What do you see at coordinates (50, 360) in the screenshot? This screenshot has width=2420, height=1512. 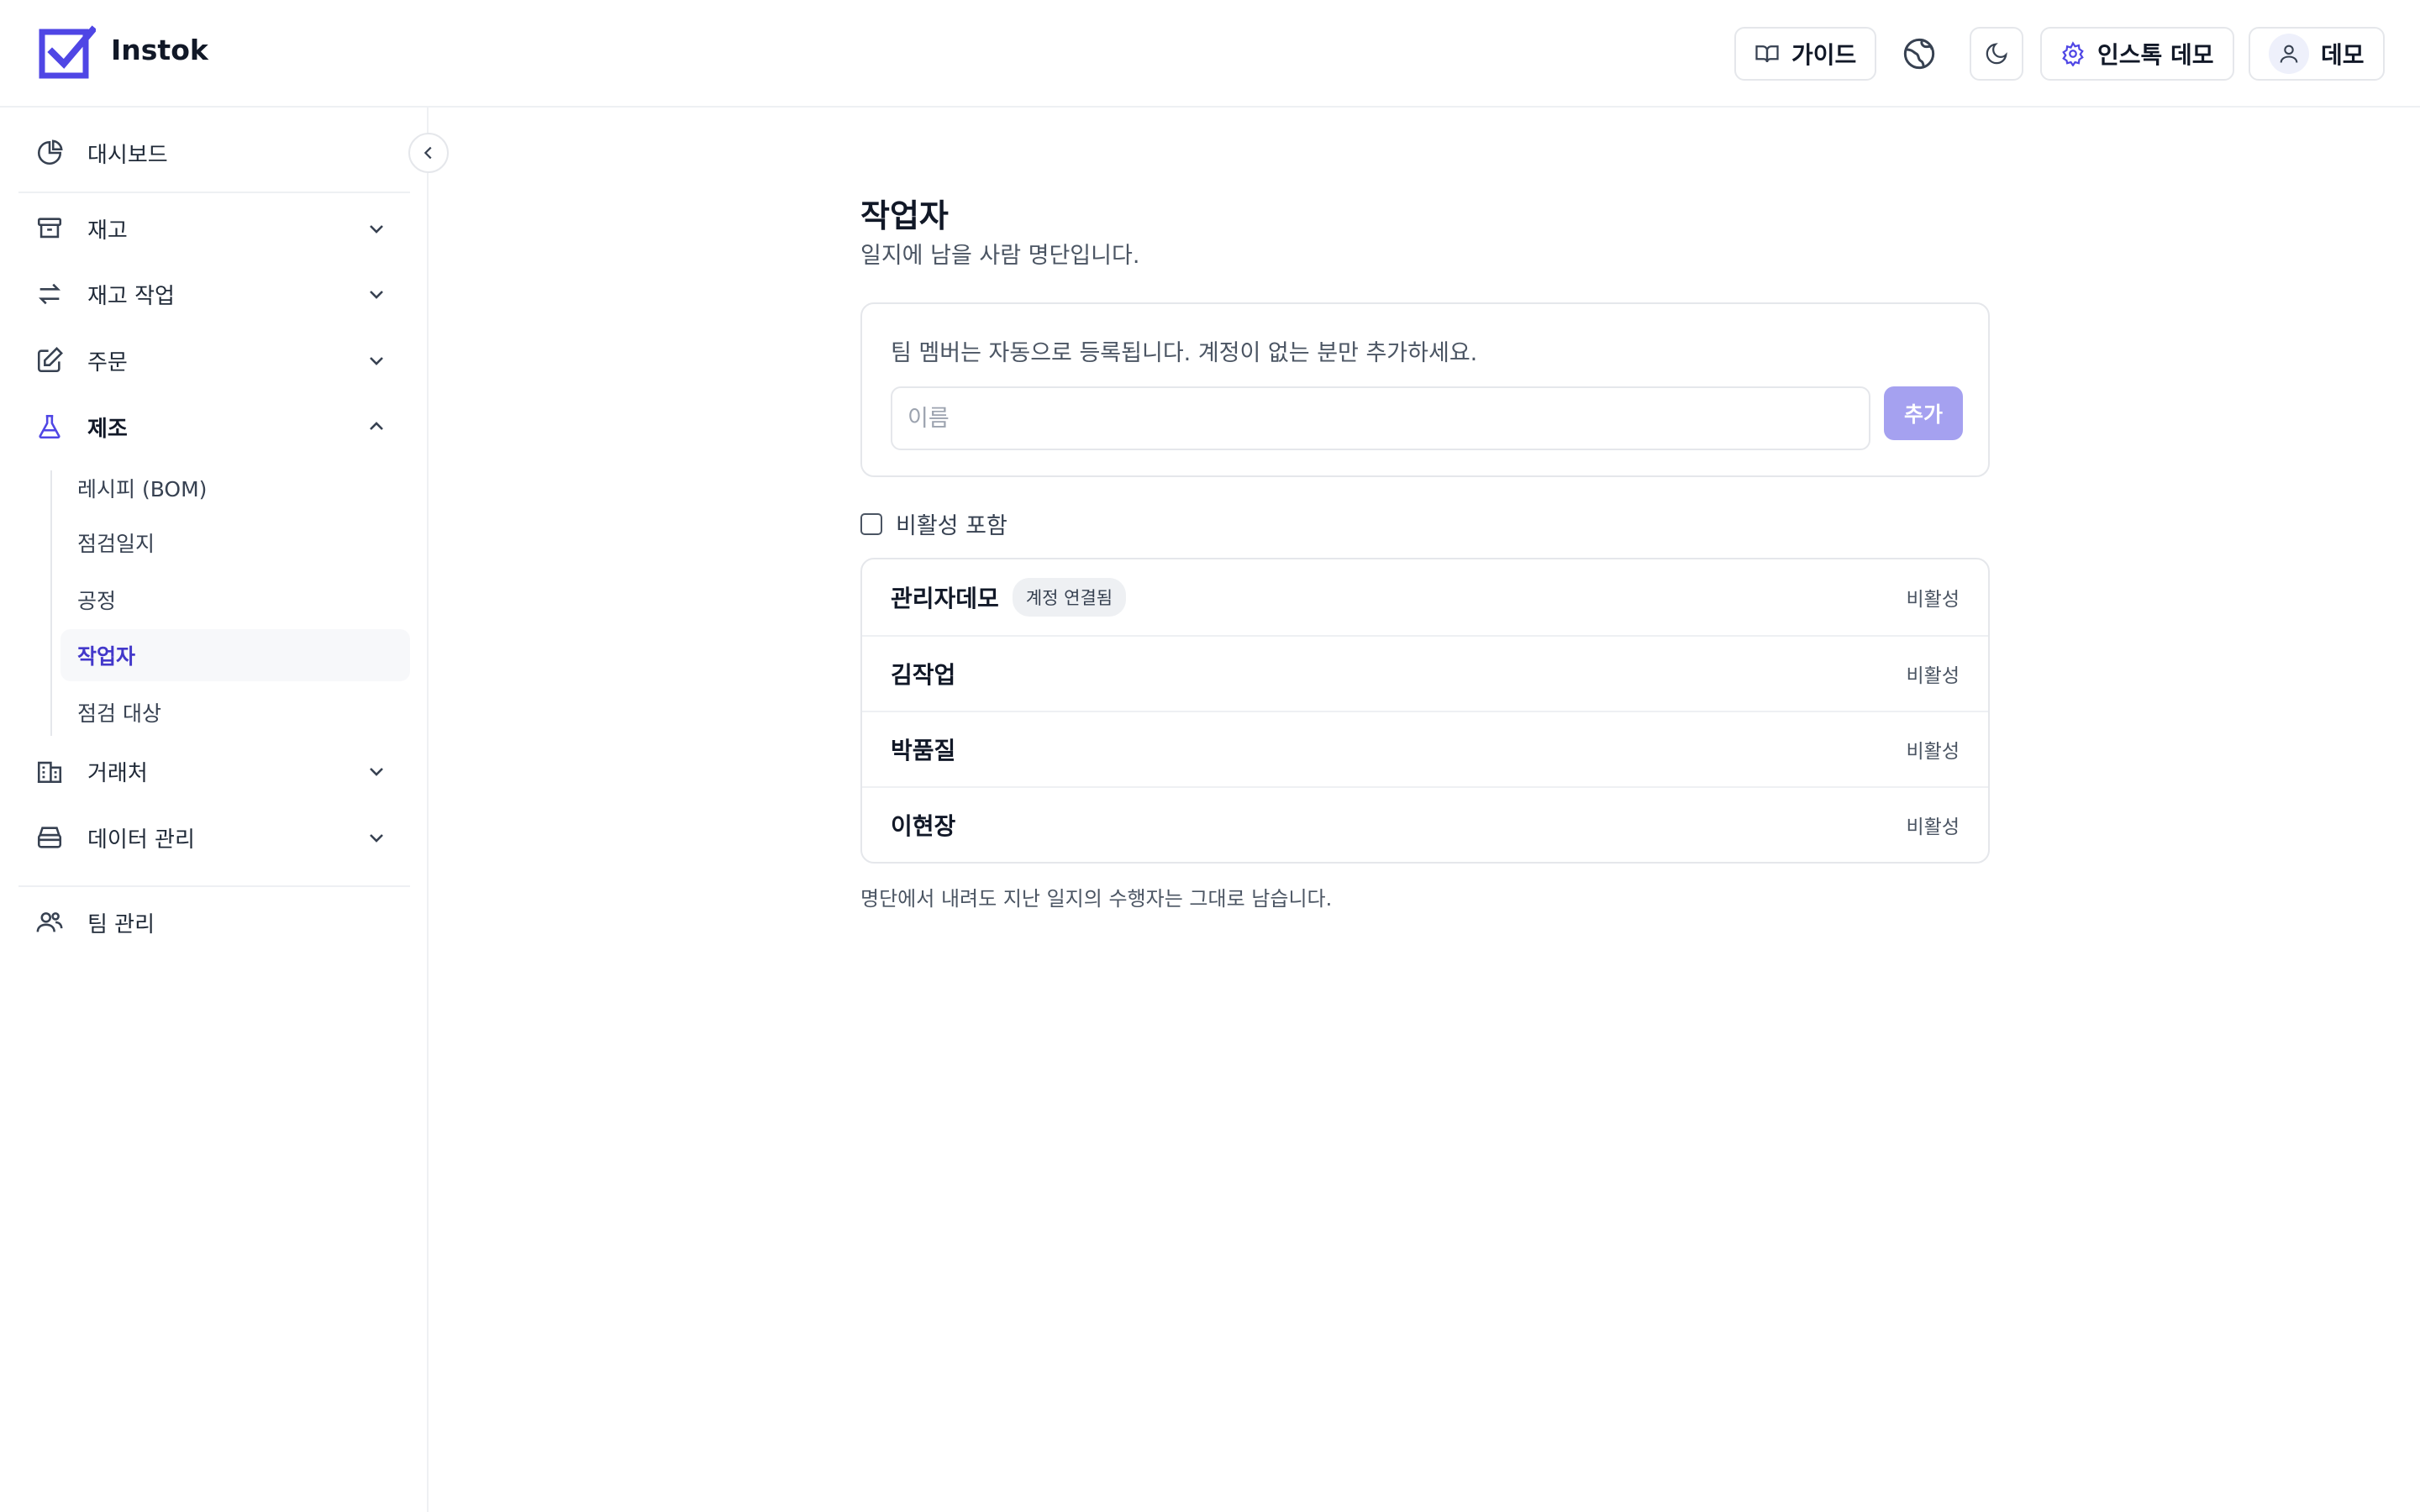 I see `edit-icon` at bounding box center [50, 360].